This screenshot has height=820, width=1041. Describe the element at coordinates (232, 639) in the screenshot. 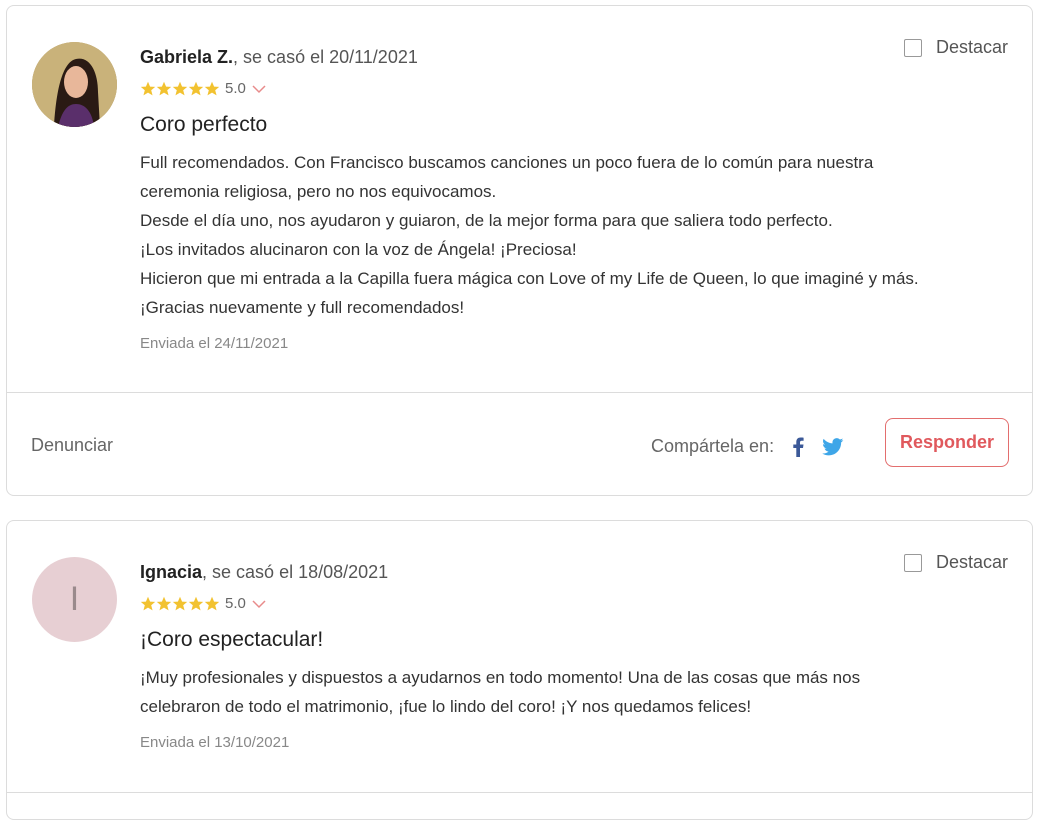

I see `review-title: ¡Coro espectacular!` at that location.